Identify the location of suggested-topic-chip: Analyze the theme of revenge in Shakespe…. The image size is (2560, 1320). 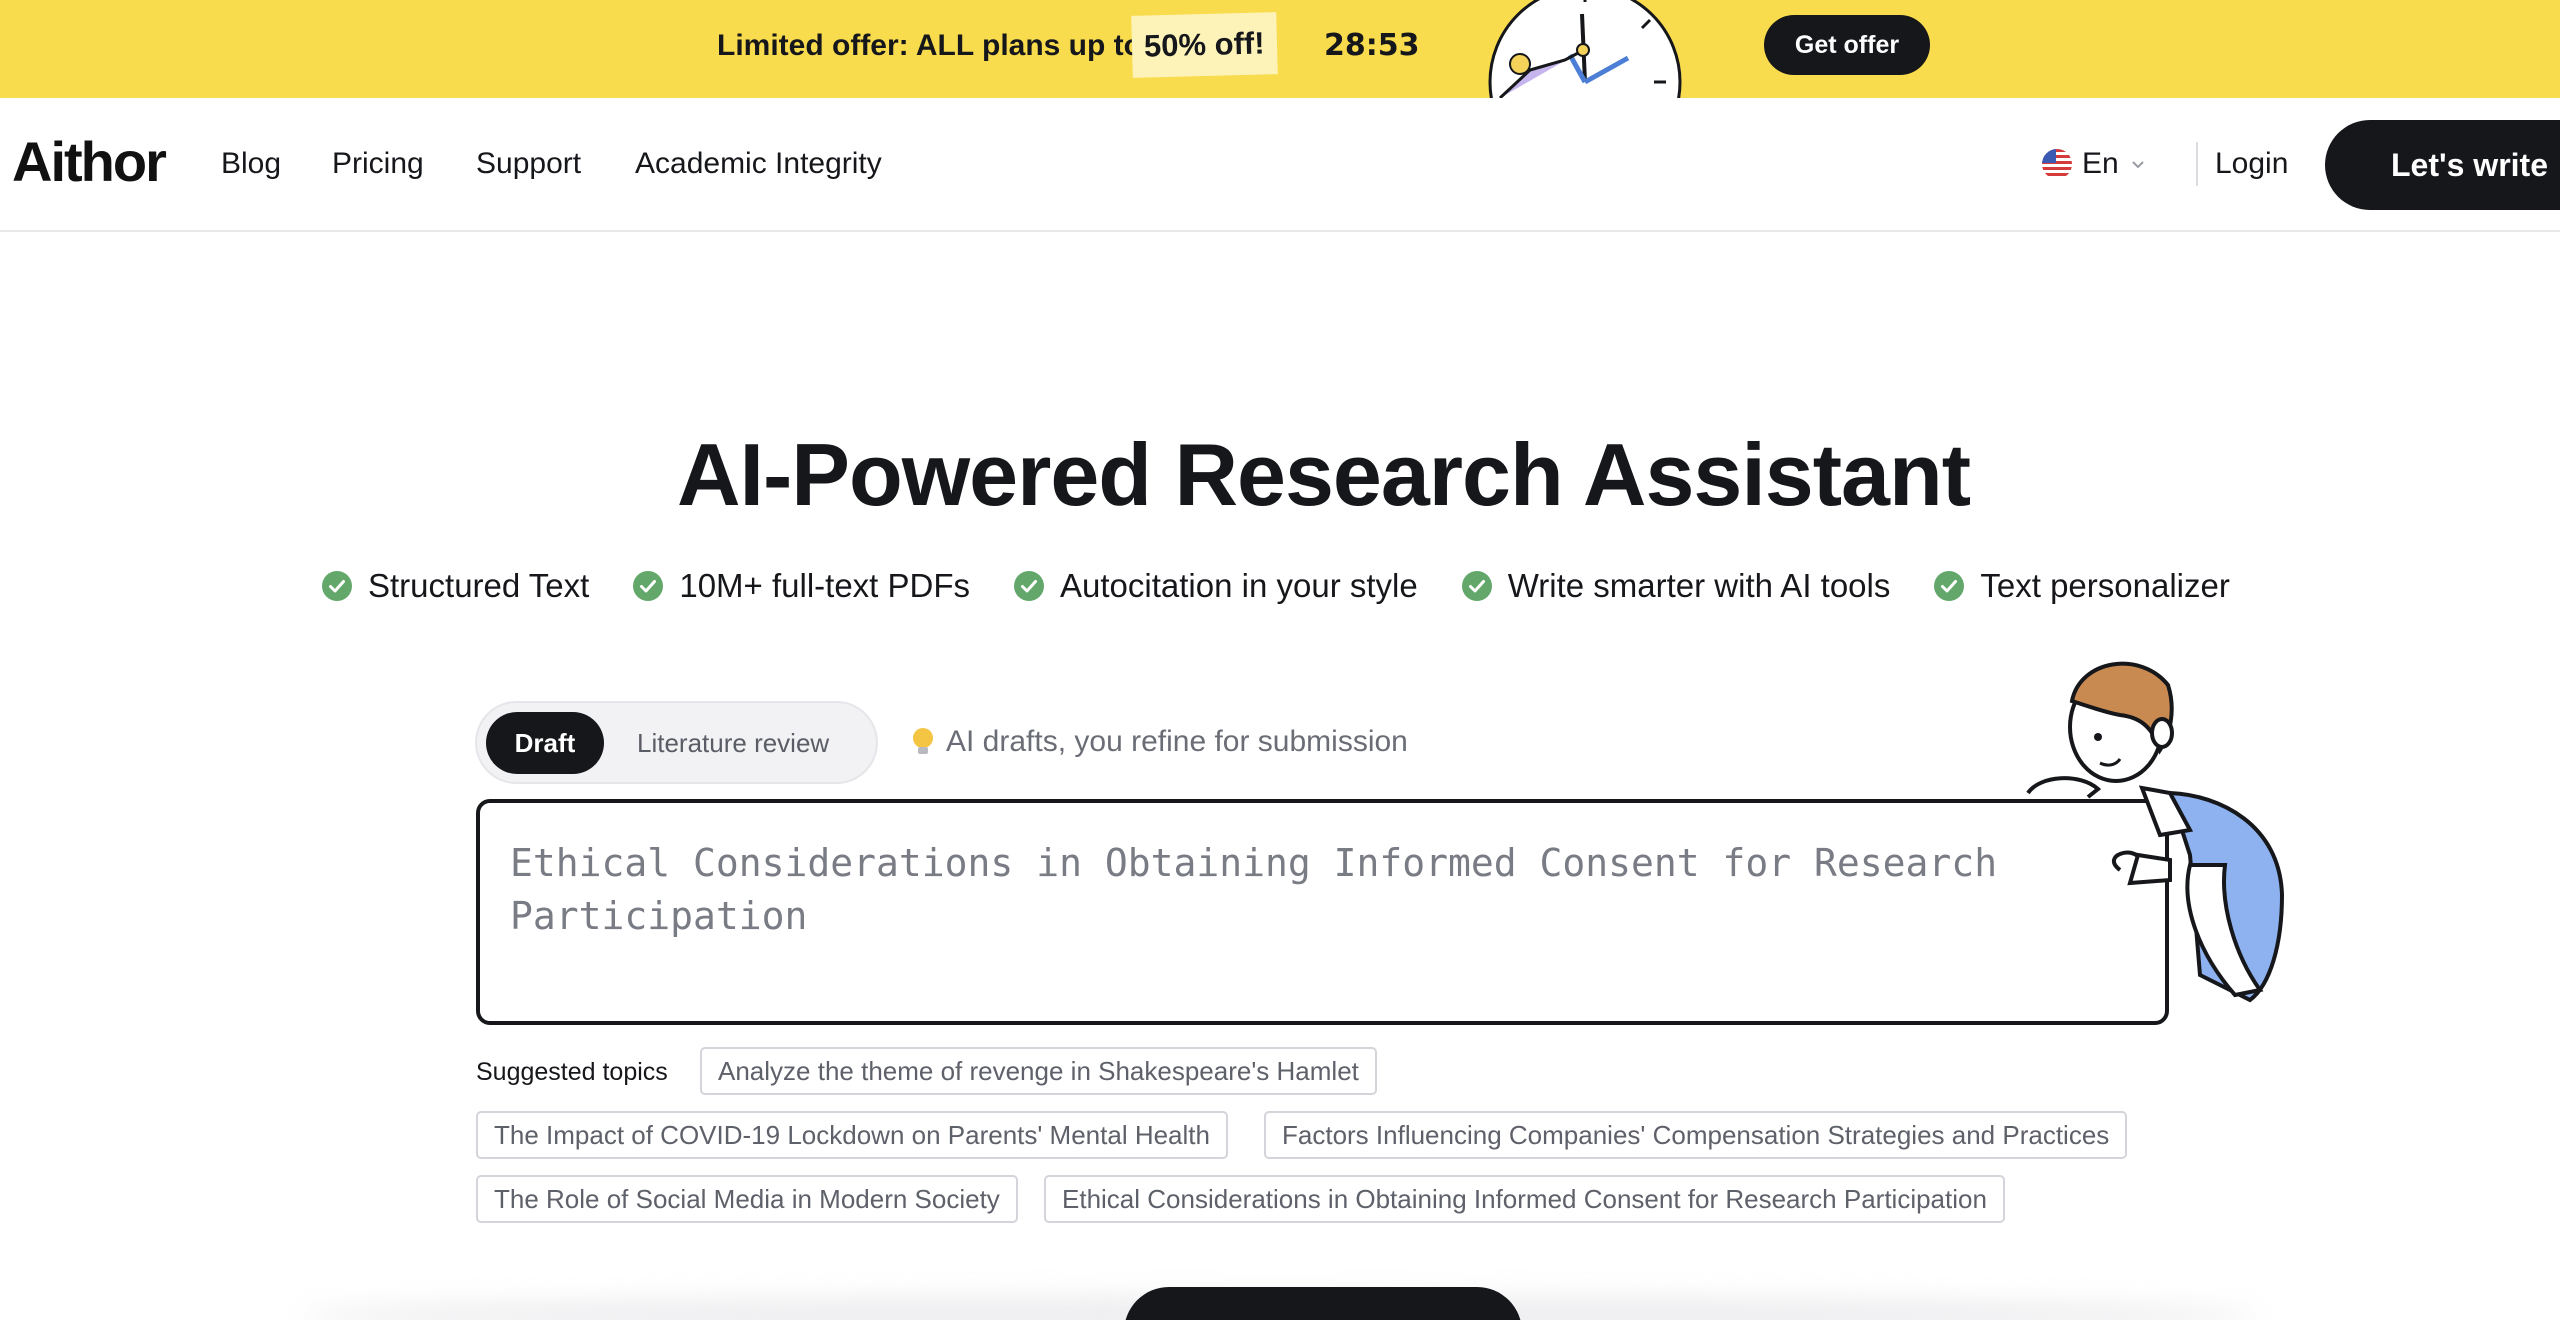
(1038, 1071).